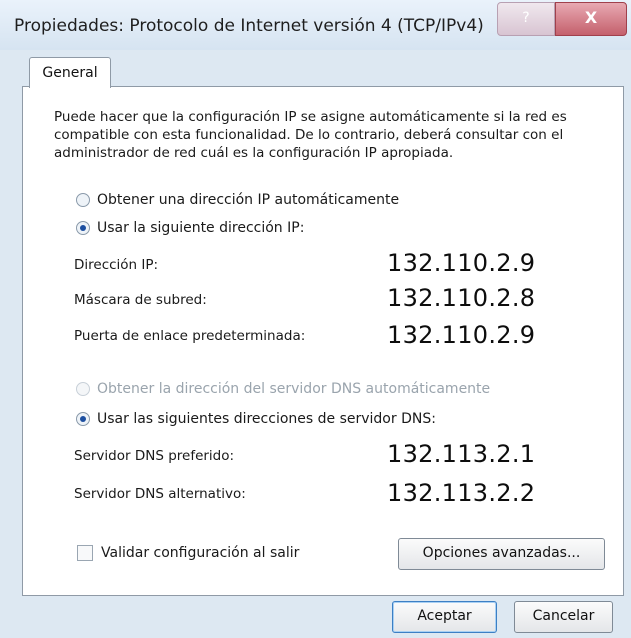 The width and height of the screenshot is (631, 638). What do you see at coordinates (201, 228) in the screenshot?
I see `radio-ip-manual-label: Usar la siguiente dirección IP:` at bounding box center [201, 228].